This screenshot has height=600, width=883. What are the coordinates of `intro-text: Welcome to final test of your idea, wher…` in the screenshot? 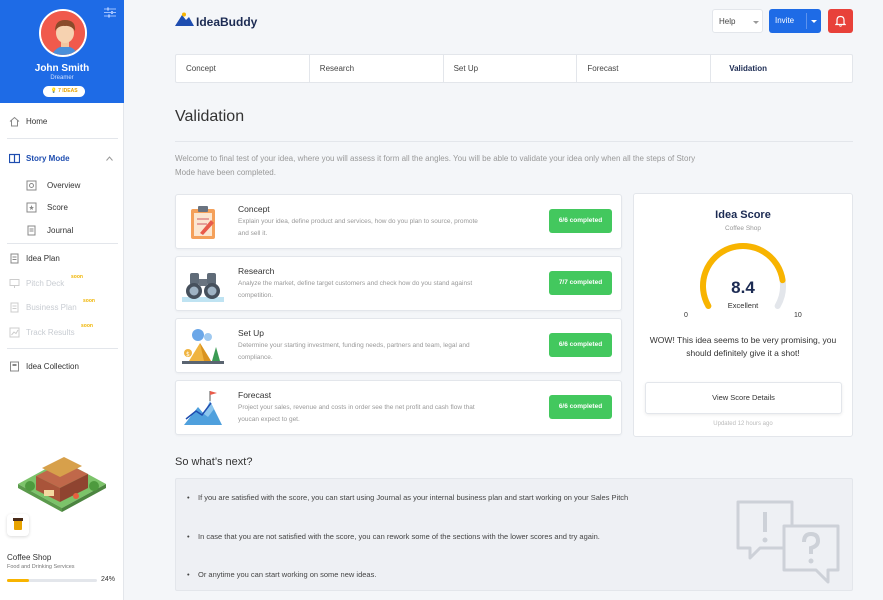 It's located at (435, 165).